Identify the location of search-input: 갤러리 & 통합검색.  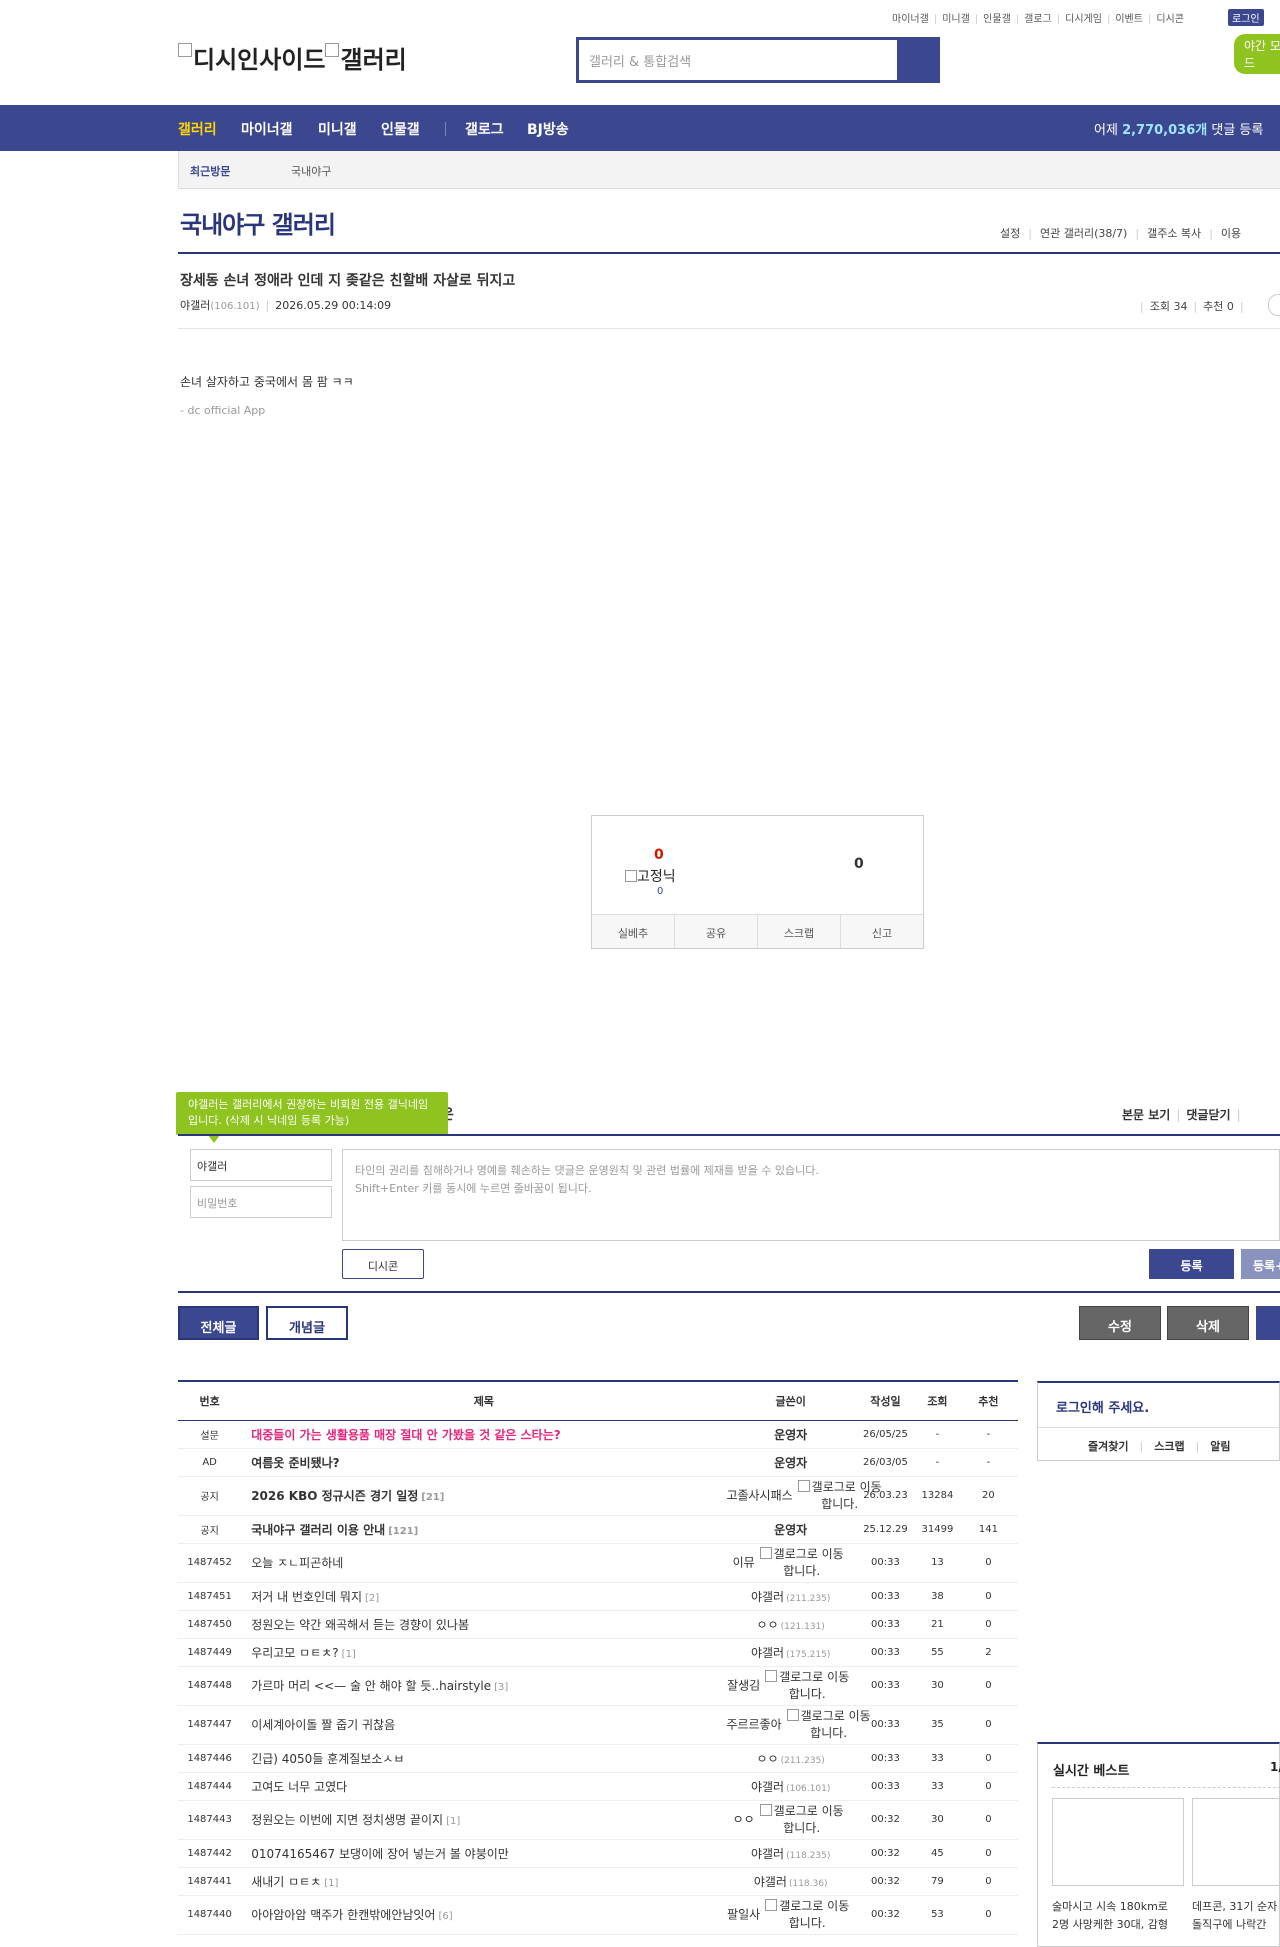
(738, 60).